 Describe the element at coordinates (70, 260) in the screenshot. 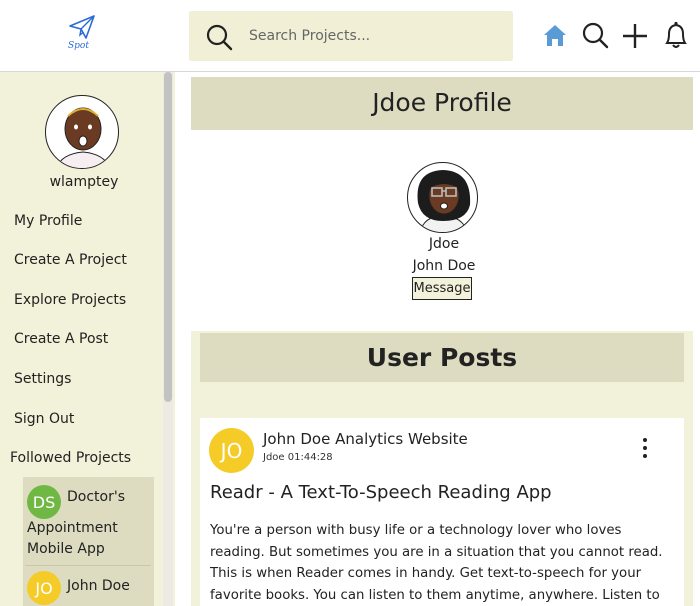

I see `sidebar-link-create-project: Create A Project` at that location.